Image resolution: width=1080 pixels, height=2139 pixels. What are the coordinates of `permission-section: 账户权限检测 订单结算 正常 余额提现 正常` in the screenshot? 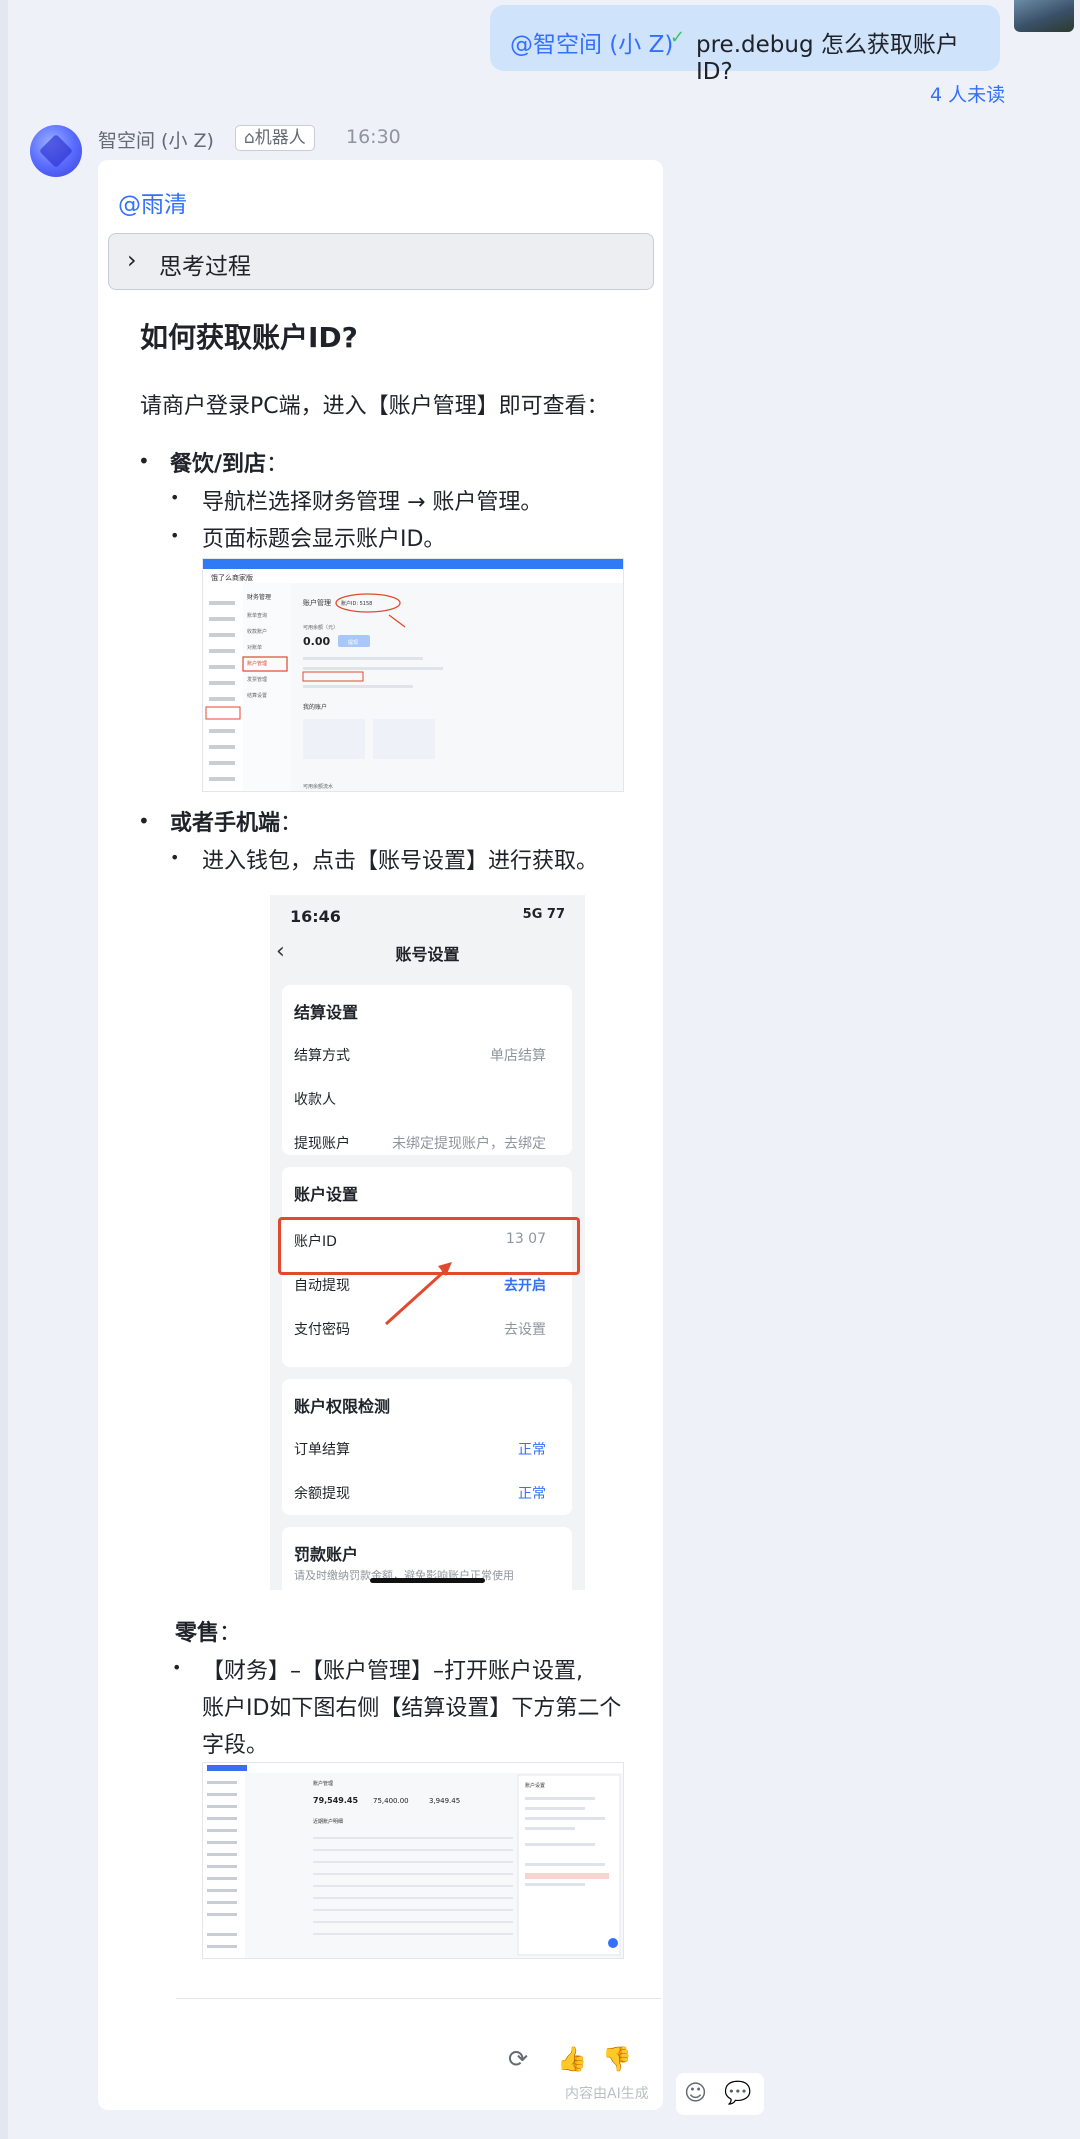 It's located at (427, 1447).